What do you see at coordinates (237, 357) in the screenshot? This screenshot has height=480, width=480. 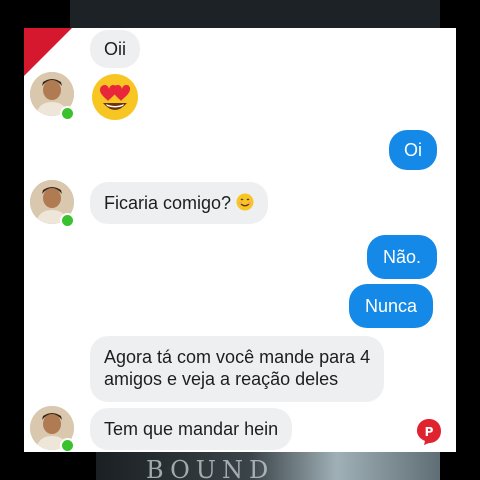 I see `message-text-line: Agora tá com você mande para 4` at bounding box center [237, 357].